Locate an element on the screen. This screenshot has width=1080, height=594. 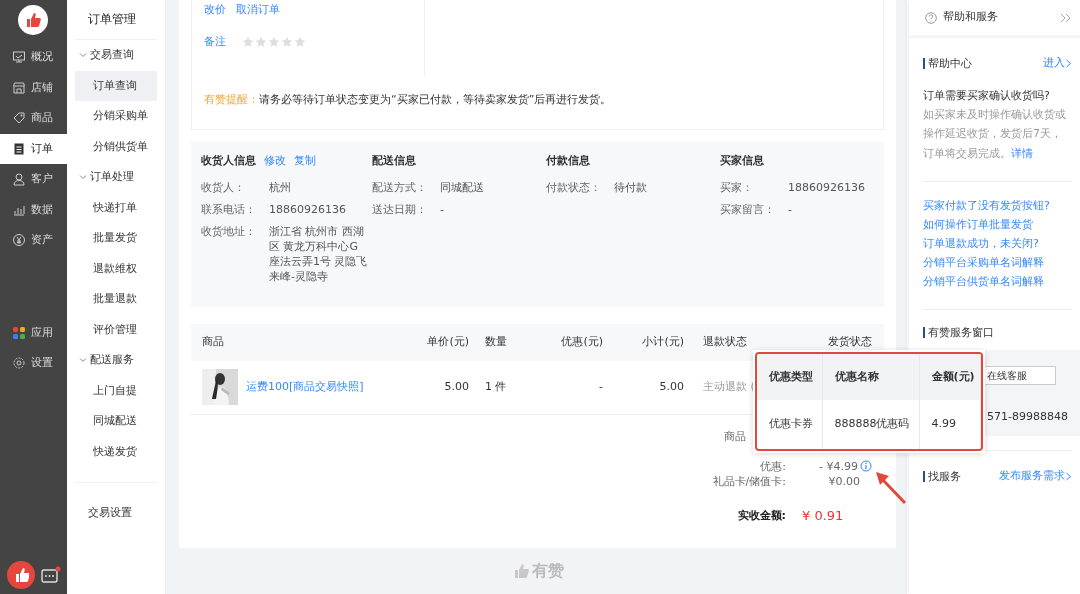
settings-icon is located at coordinates (19, 363).